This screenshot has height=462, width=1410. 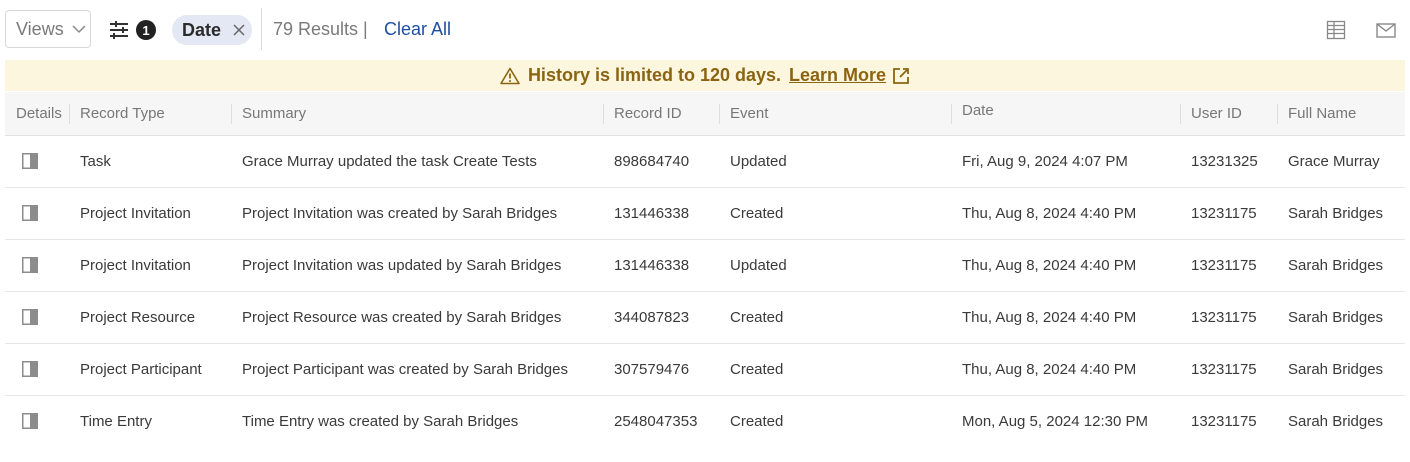 I want to click on external-link-icon, so click(x=901, y=75).